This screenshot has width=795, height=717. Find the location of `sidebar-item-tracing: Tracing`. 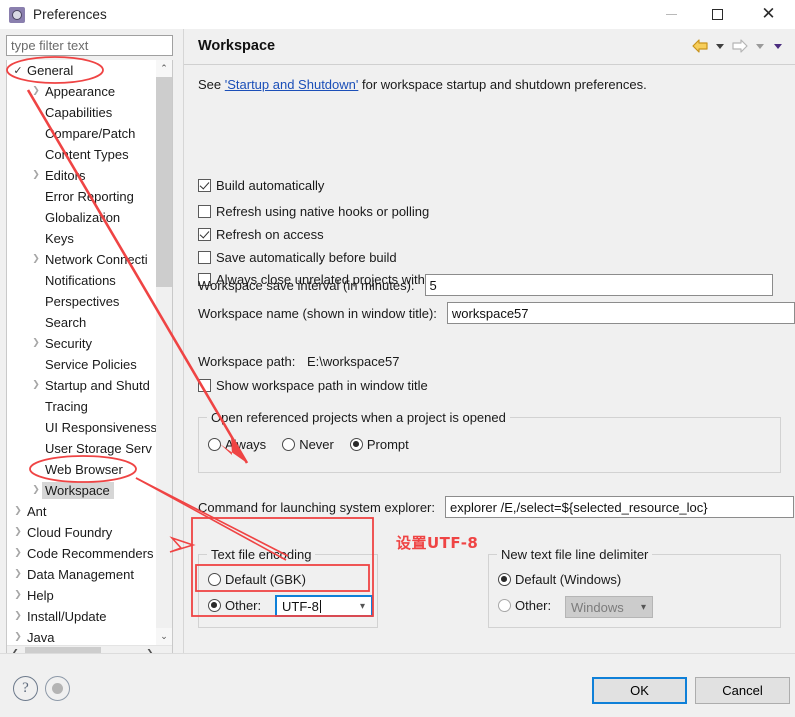

sidebar-item-tracing: Tracing is located at coordinates (82, 406).